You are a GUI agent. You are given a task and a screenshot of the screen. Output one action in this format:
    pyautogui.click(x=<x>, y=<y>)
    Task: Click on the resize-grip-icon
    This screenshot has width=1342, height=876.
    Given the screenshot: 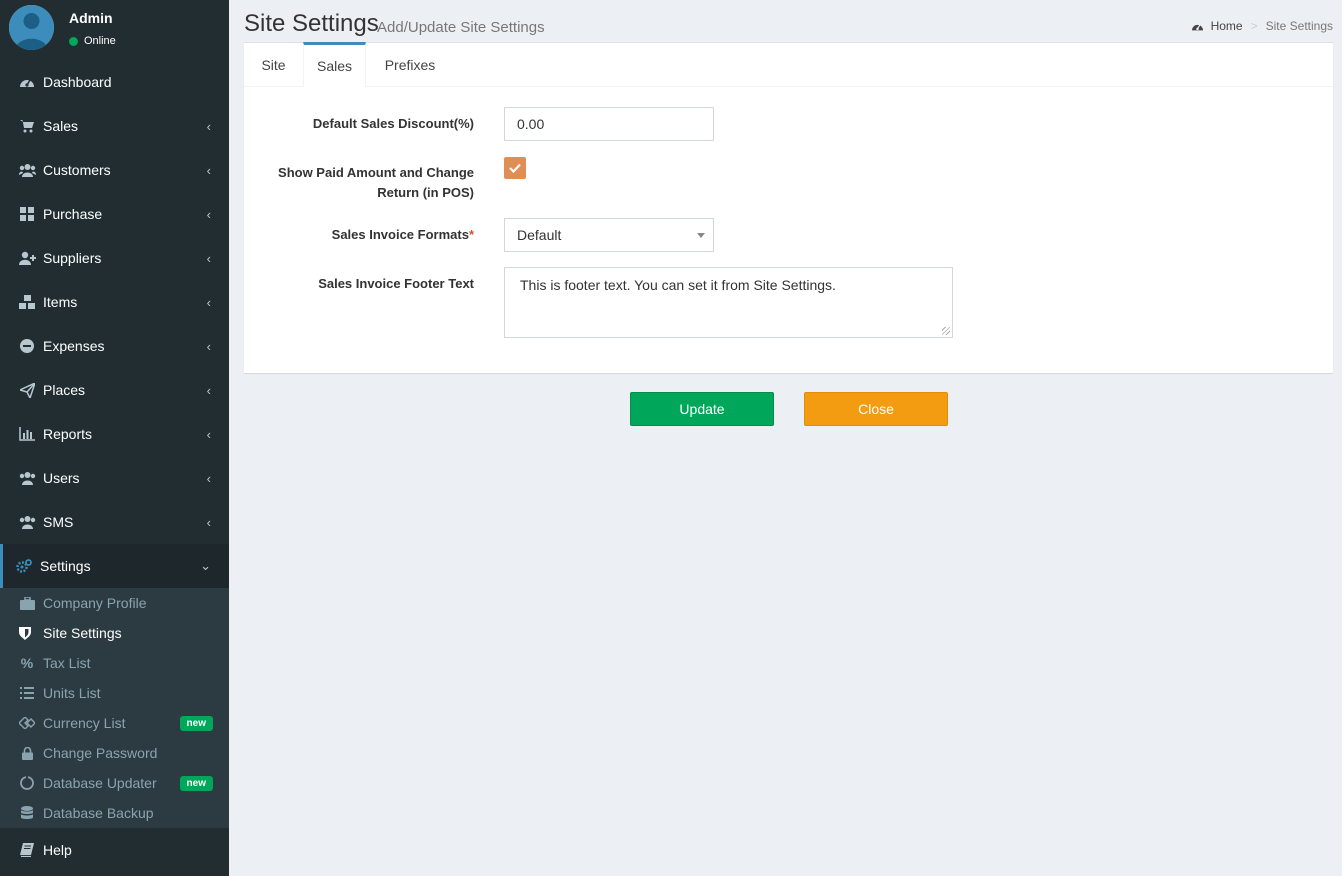 What is the action you would take?
    pyautogui.click(x=946, y=331)
    